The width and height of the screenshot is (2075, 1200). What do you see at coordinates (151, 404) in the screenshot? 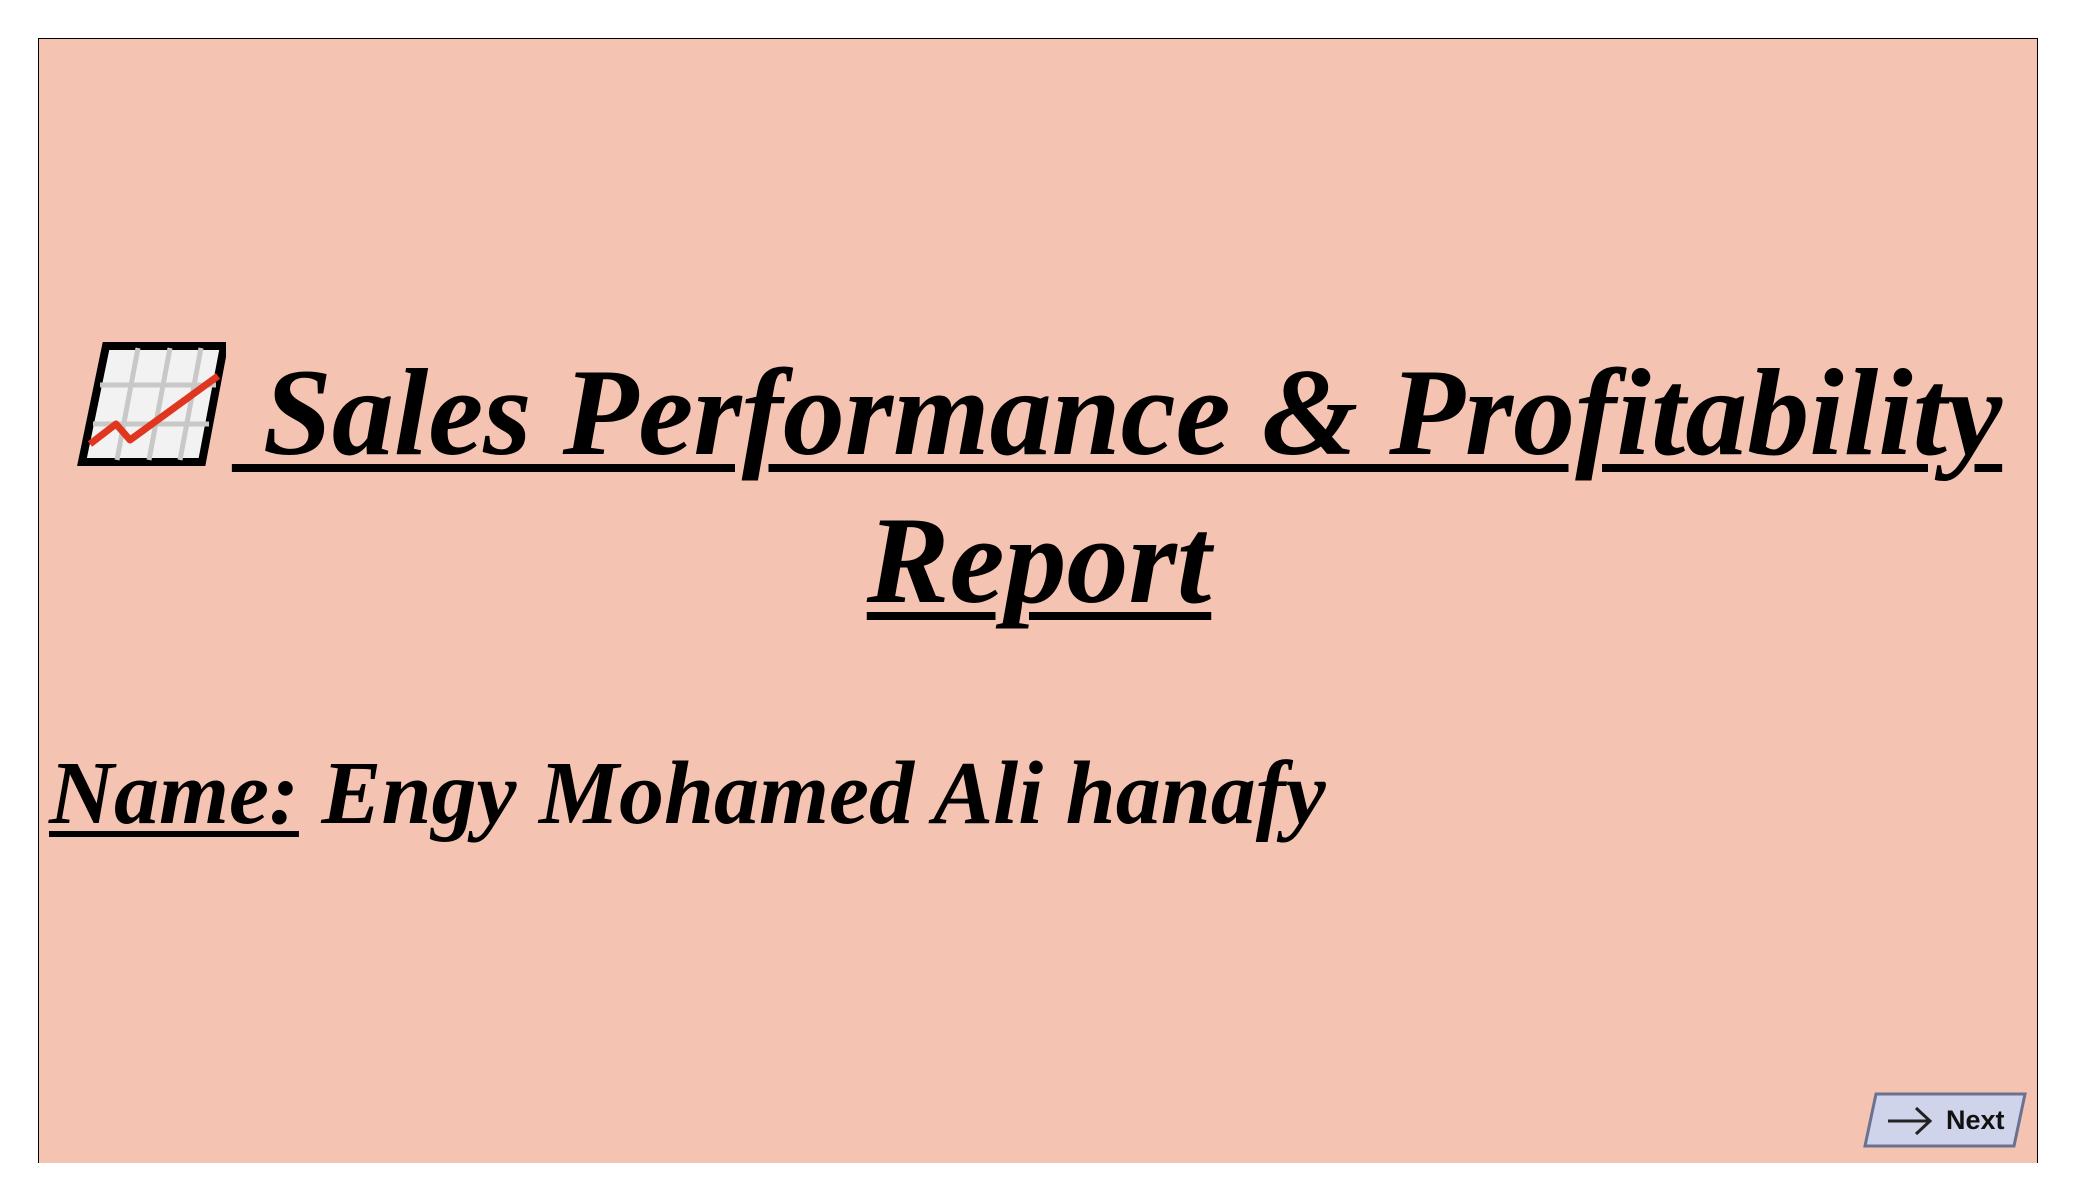
I see `chart-increasing-icon` at bounding box center [151, 404].